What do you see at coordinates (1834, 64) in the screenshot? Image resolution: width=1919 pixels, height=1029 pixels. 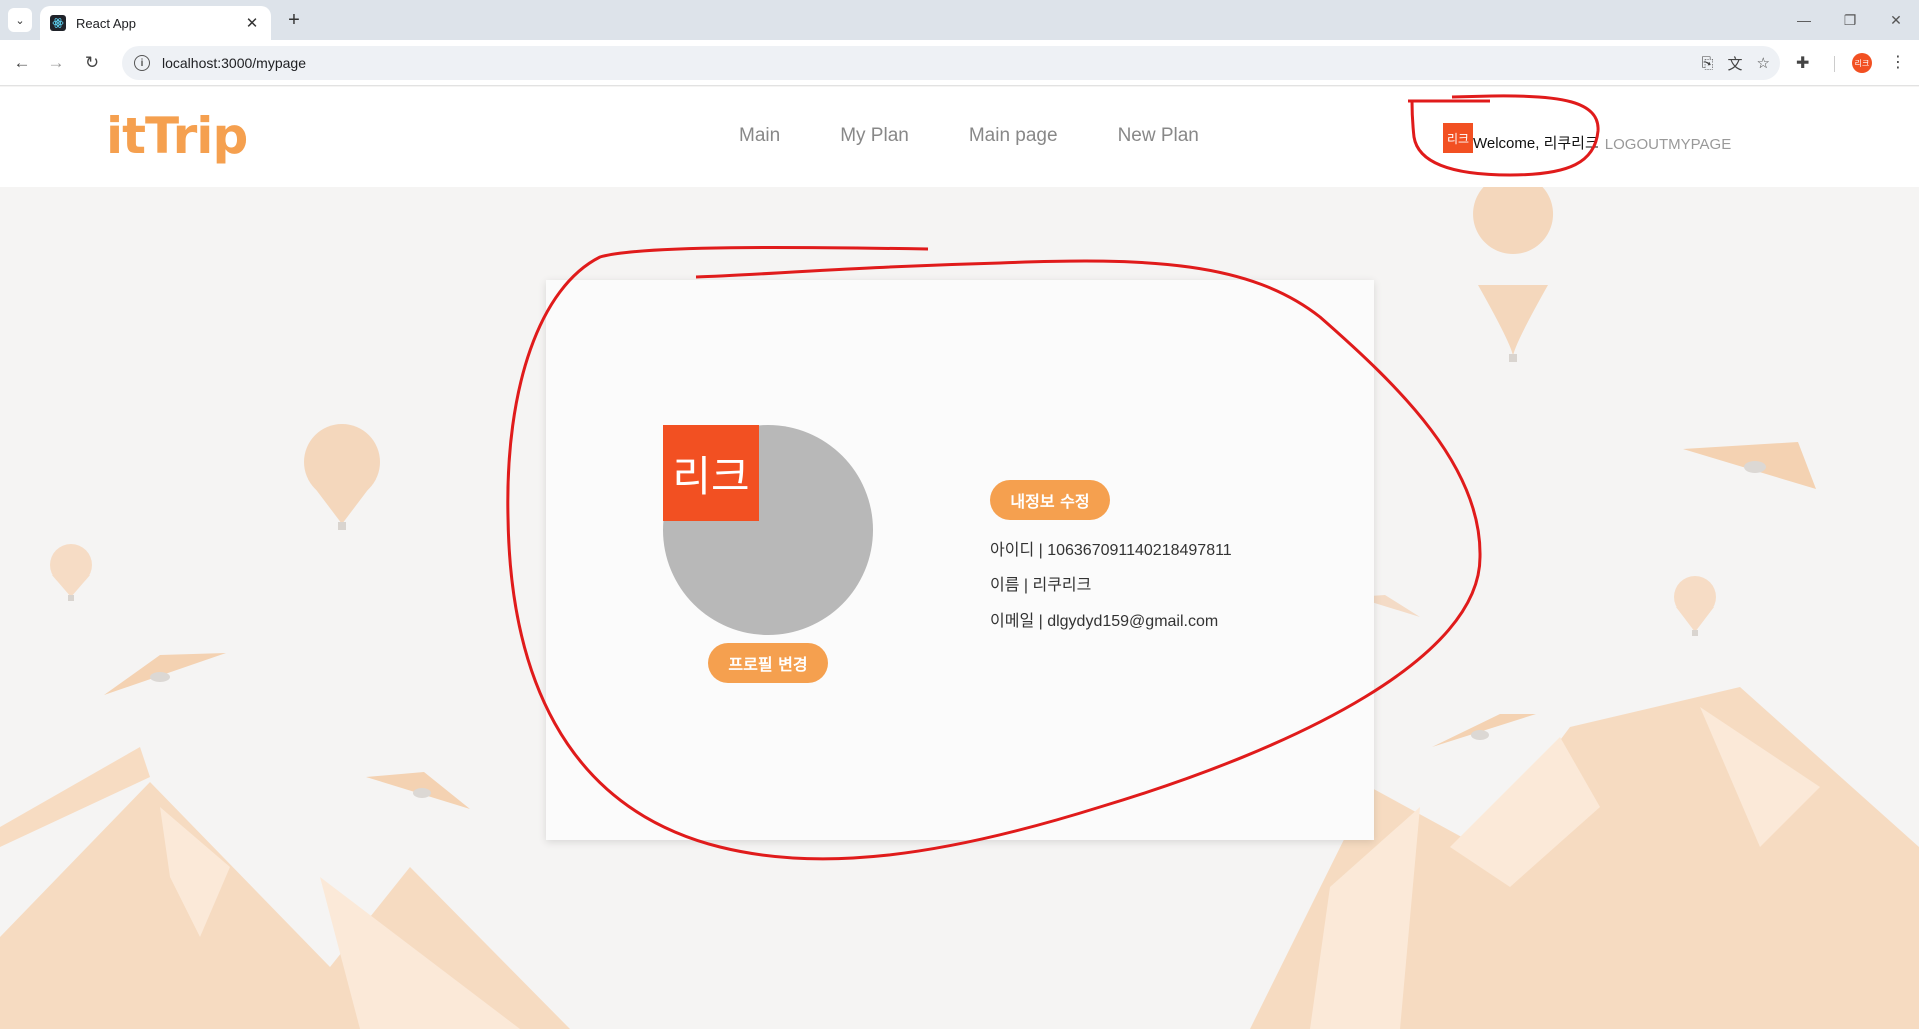 I see `toolbar-divider` at bounding box center [1834, 64].